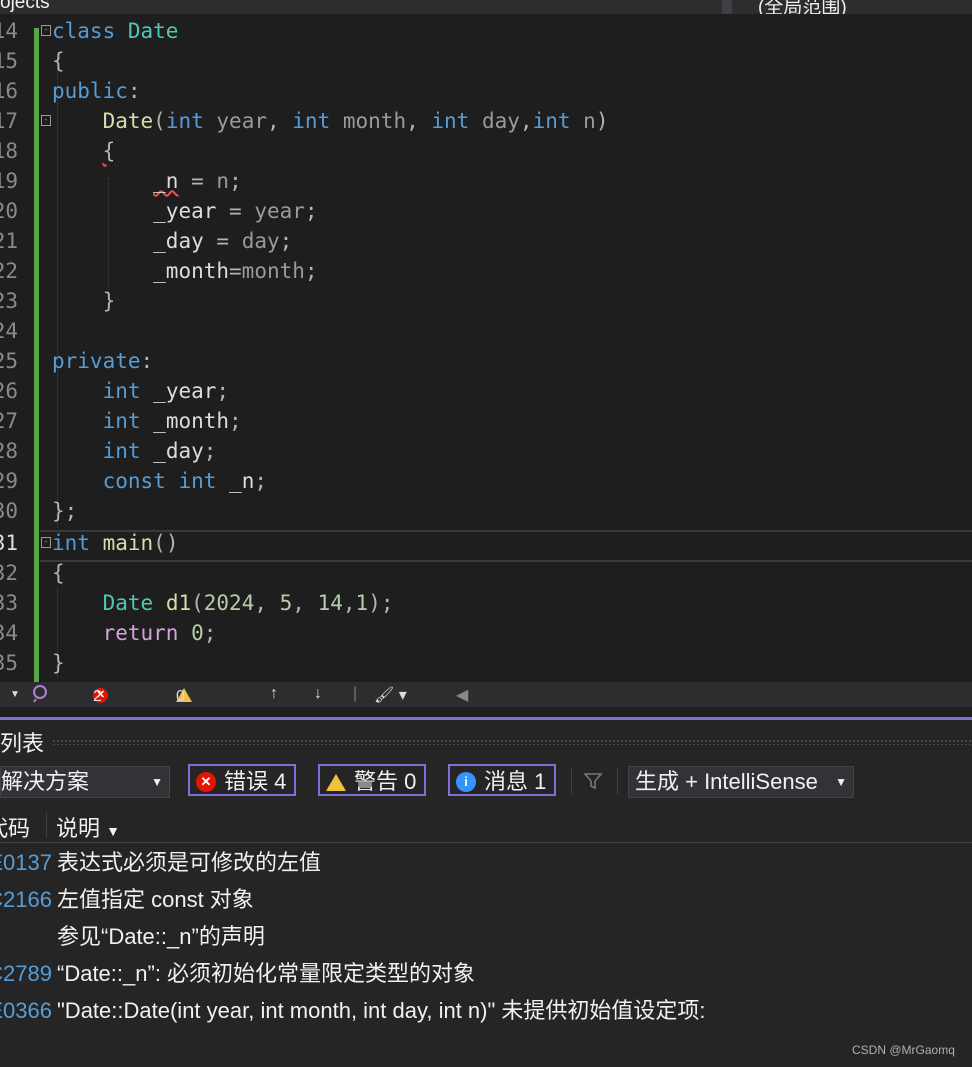 This screenshot has height=1067, width=972. I want to click on intellicode-icon, so click(40, 695).